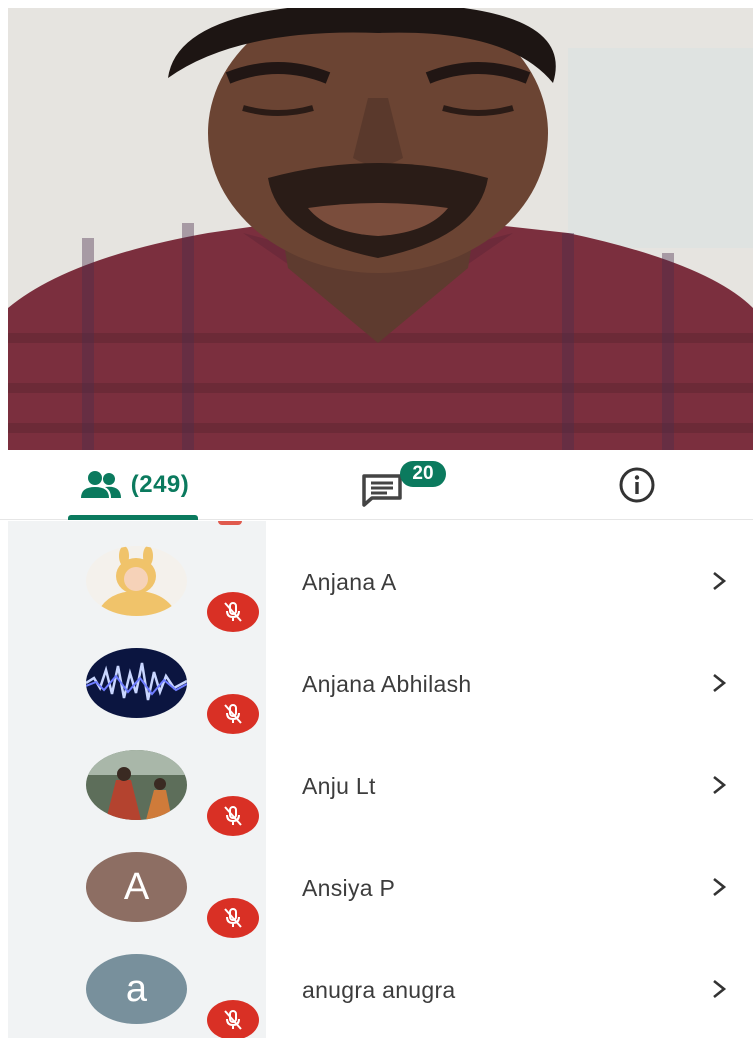 The height and width of the screenshot is (1038, 753). I want to click on participant-name: Ansiya P, so click(349, 888).